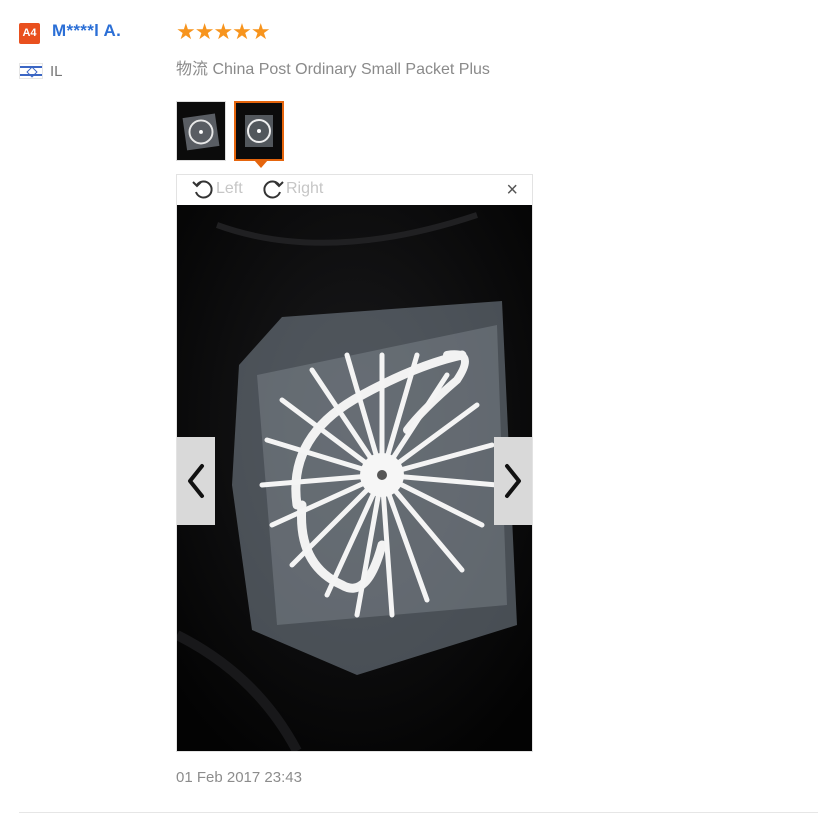  What do you see at coordinates (29, 33) in the screenshot?
I see `reviewer-level-badge: A4` at bounding box center [29, 33].